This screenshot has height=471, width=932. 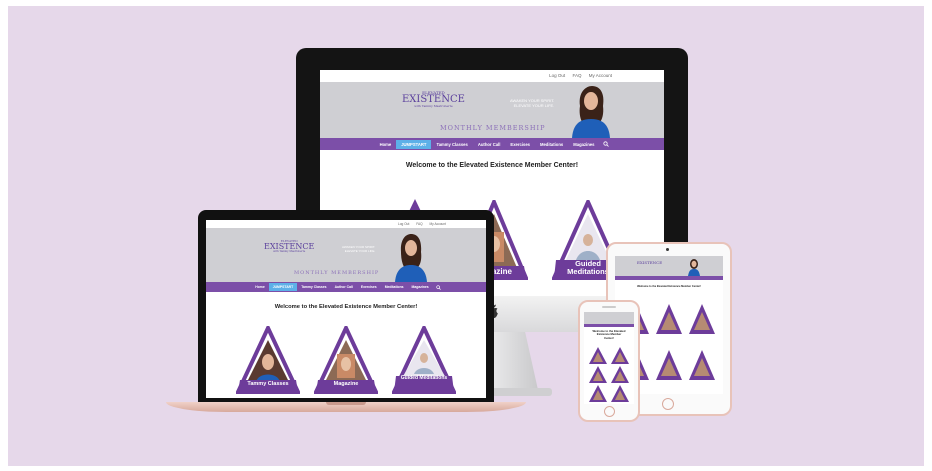 I want to click on laptop-nav-home: Home, so click(x=259, y=287).